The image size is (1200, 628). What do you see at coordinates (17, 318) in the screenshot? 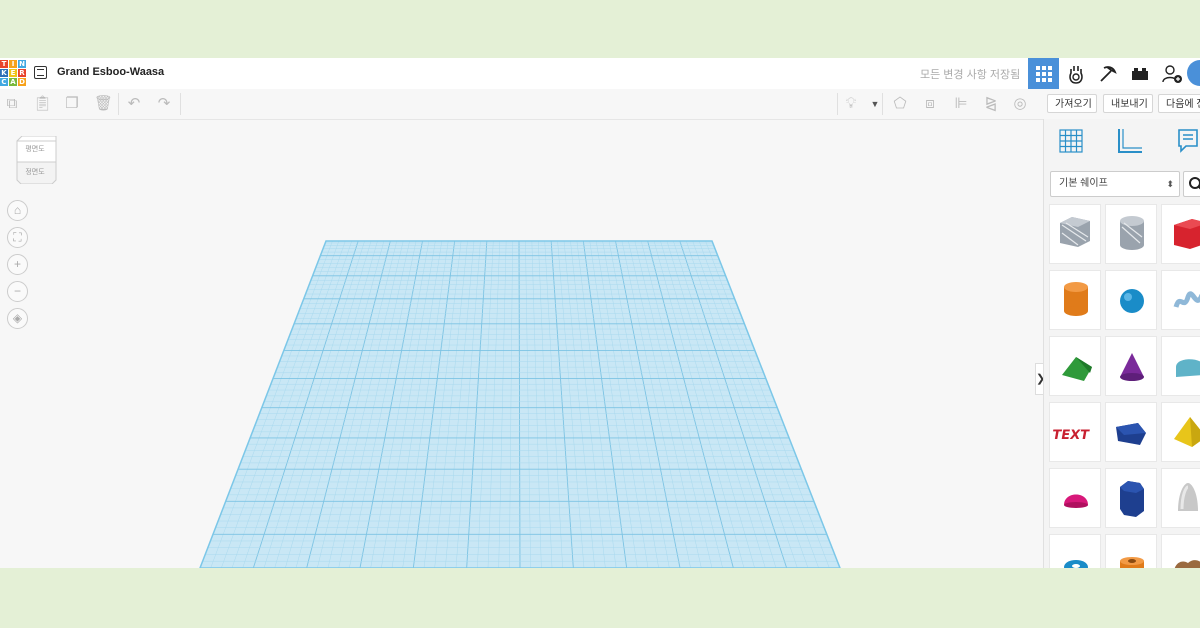
I see `perspective-icon: ◈` at bounding box center [17, 318].